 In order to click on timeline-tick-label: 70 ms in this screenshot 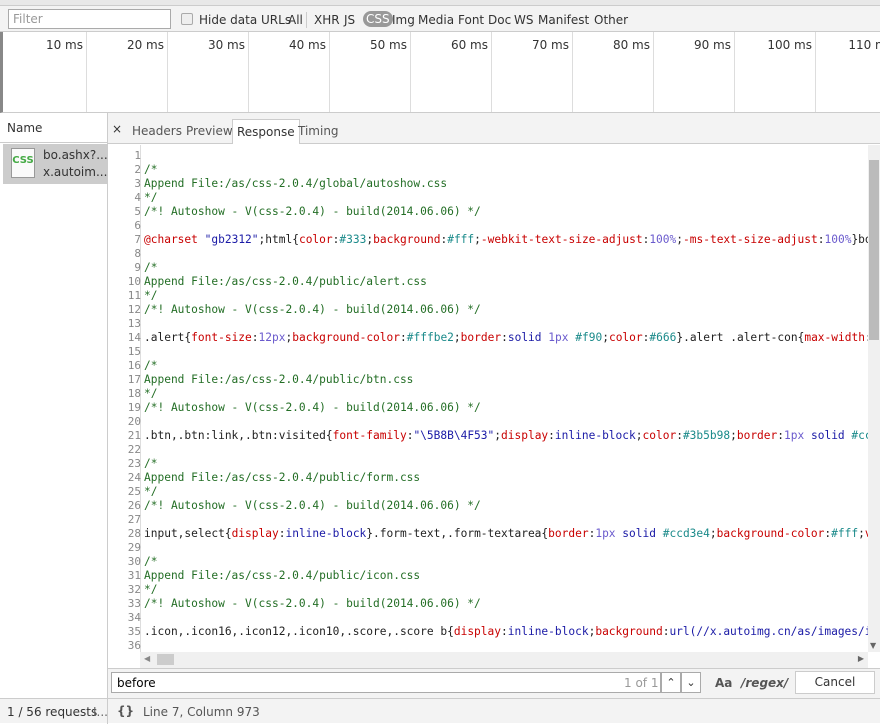, I will do `click(550, 45)`.